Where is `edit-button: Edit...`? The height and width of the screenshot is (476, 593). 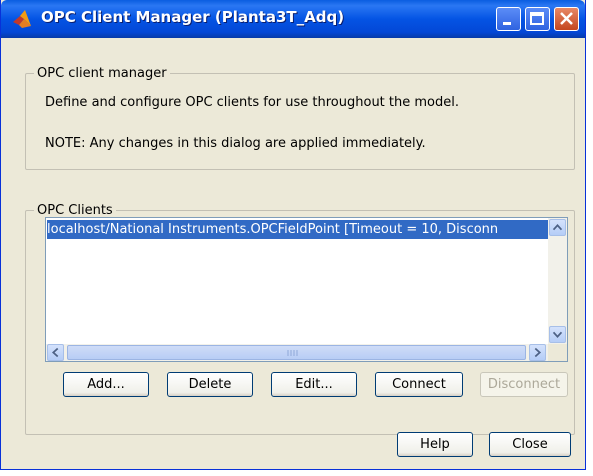 edit-button: Edit... is located at coordinates (314, 384).